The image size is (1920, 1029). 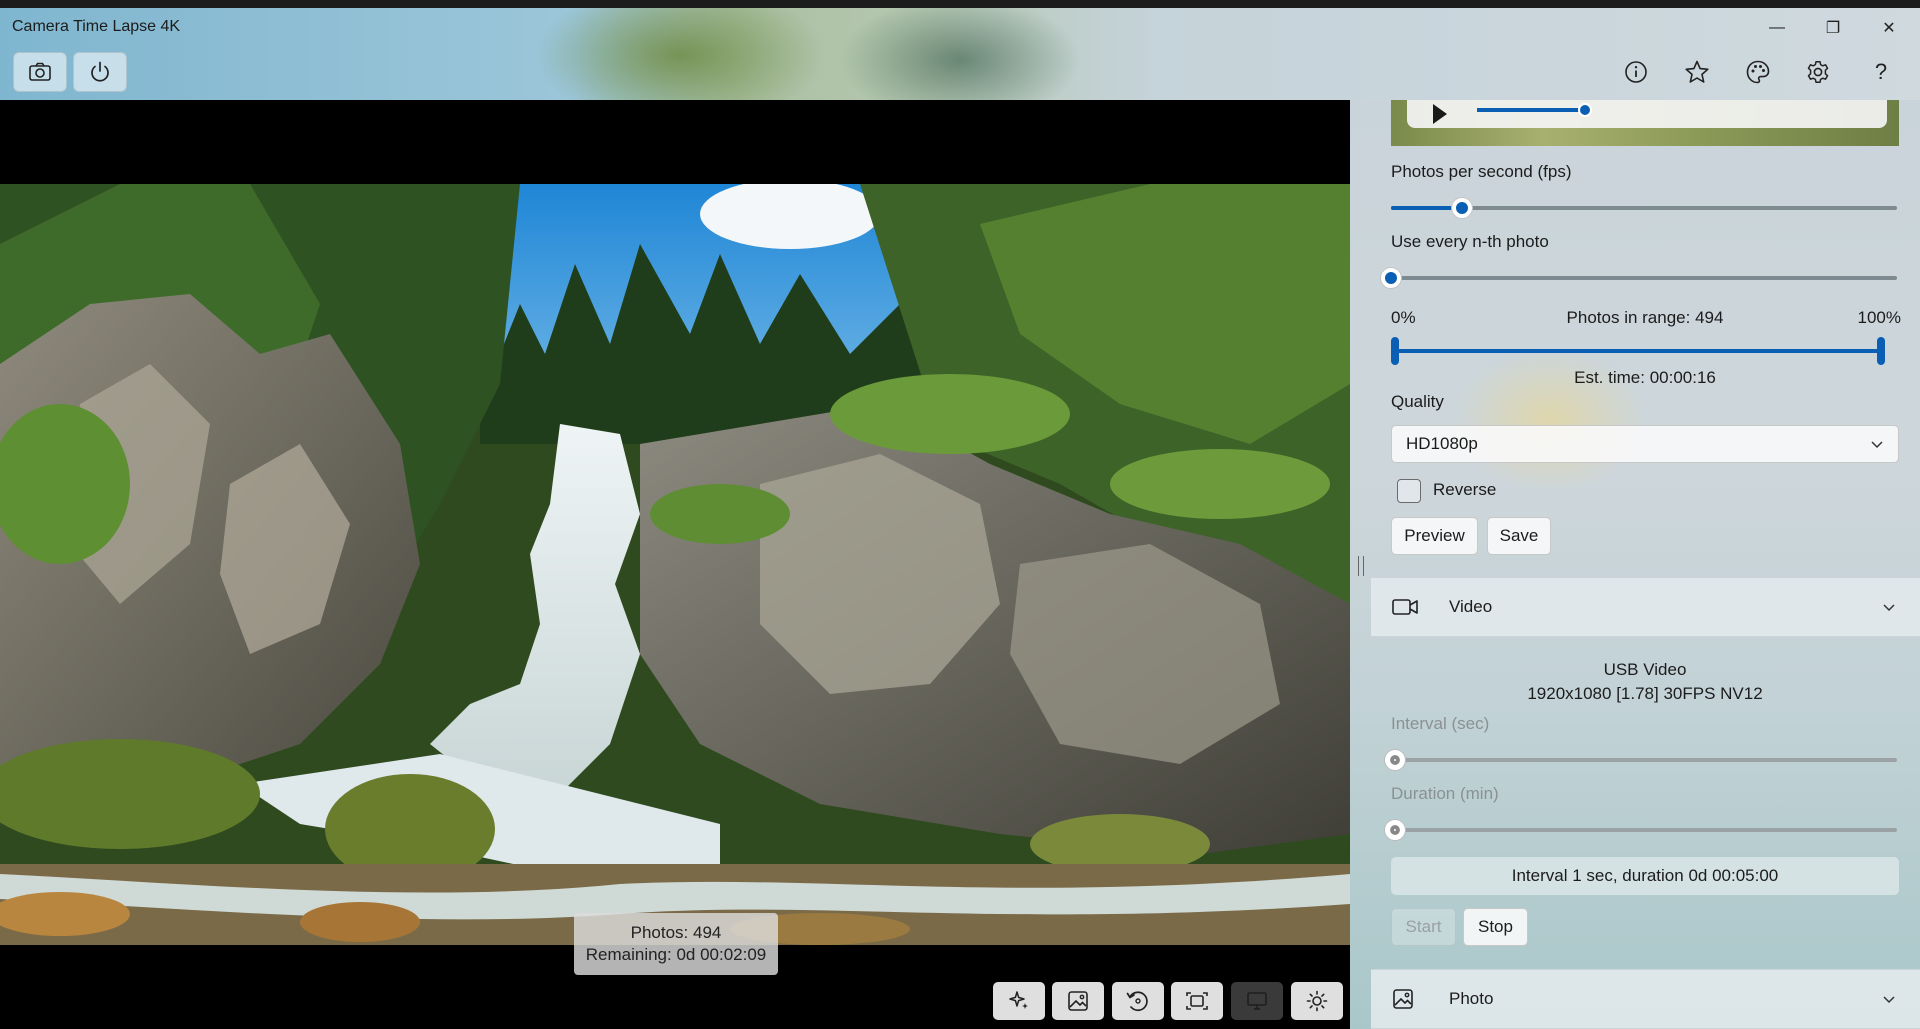 What do you see at coordinates (1395, 760) in the screenshot?
I see `interval-slider-thumb` at bounding box center [1395, 760].